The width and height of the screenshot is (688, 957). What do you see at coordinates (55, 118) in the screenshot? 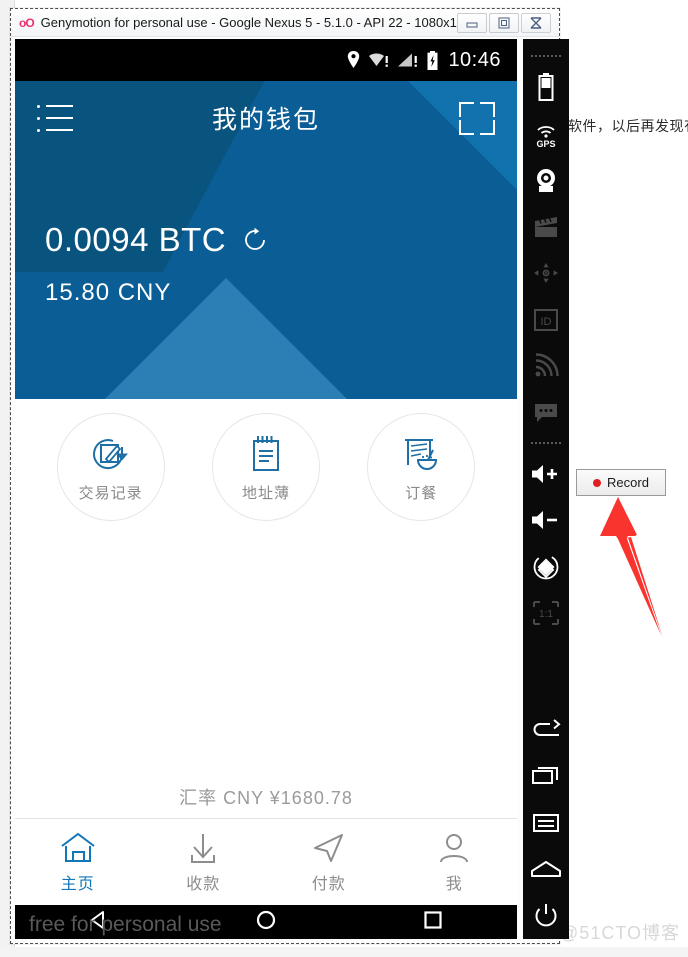
I see `list-menu-icon` at bounding box center [55, 118].